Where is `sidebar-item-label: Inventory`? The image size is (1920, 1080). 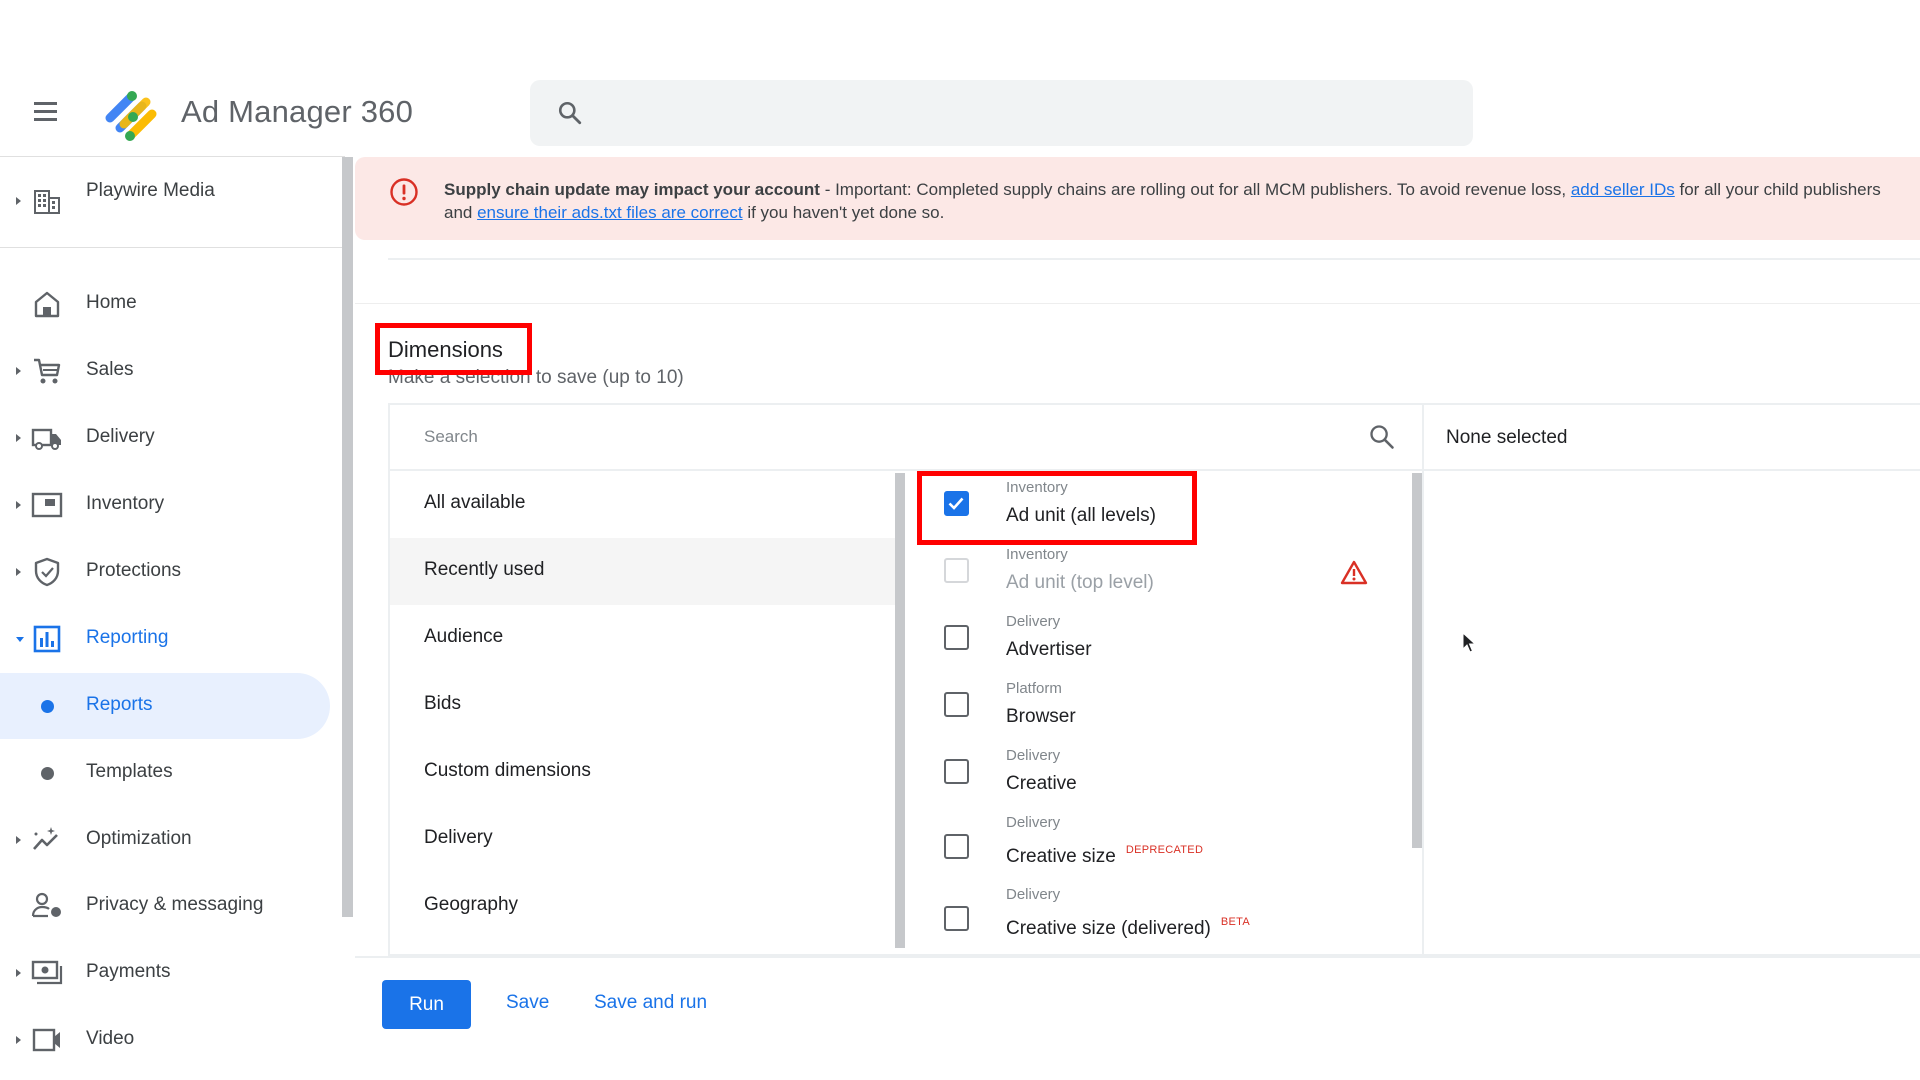
sidebar-item-label: Inventory is located at coordinates (125, 503).